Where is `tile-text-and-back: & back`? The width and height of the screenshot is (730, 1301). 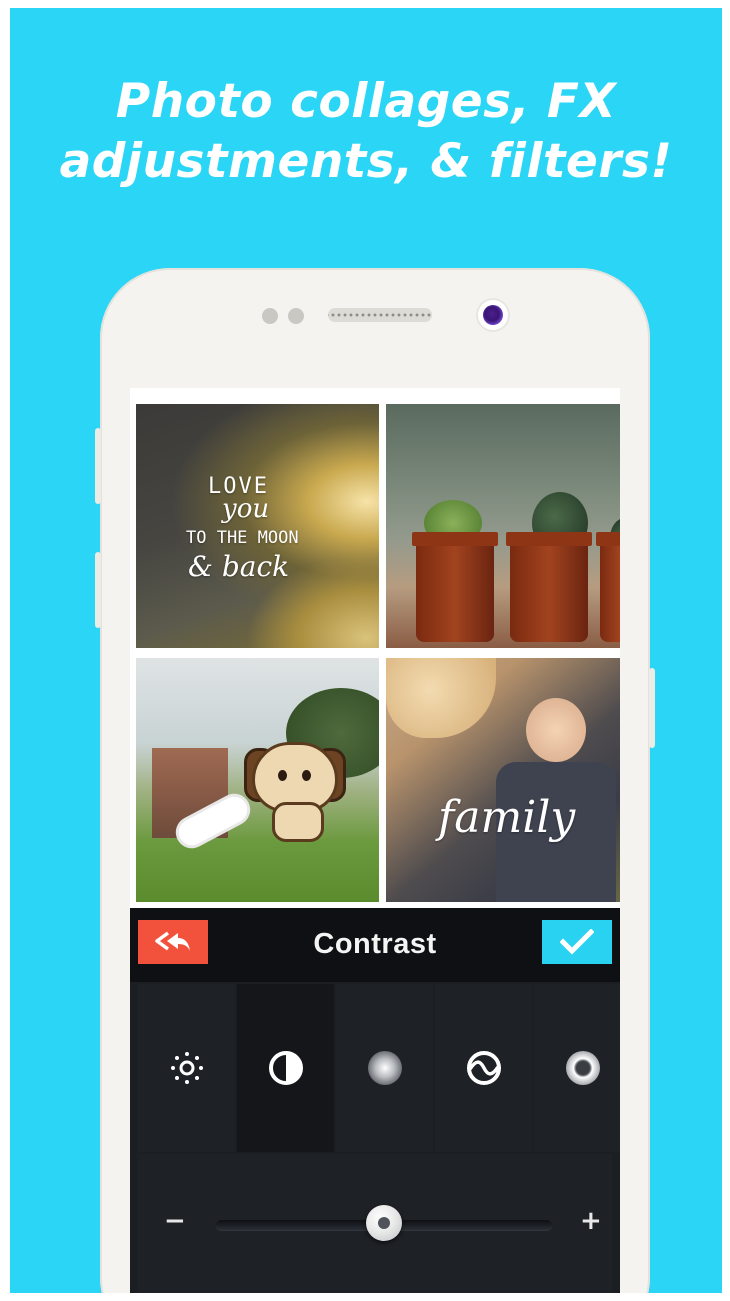
tile-text-and-back: & back is located at coordinates (239, 566).